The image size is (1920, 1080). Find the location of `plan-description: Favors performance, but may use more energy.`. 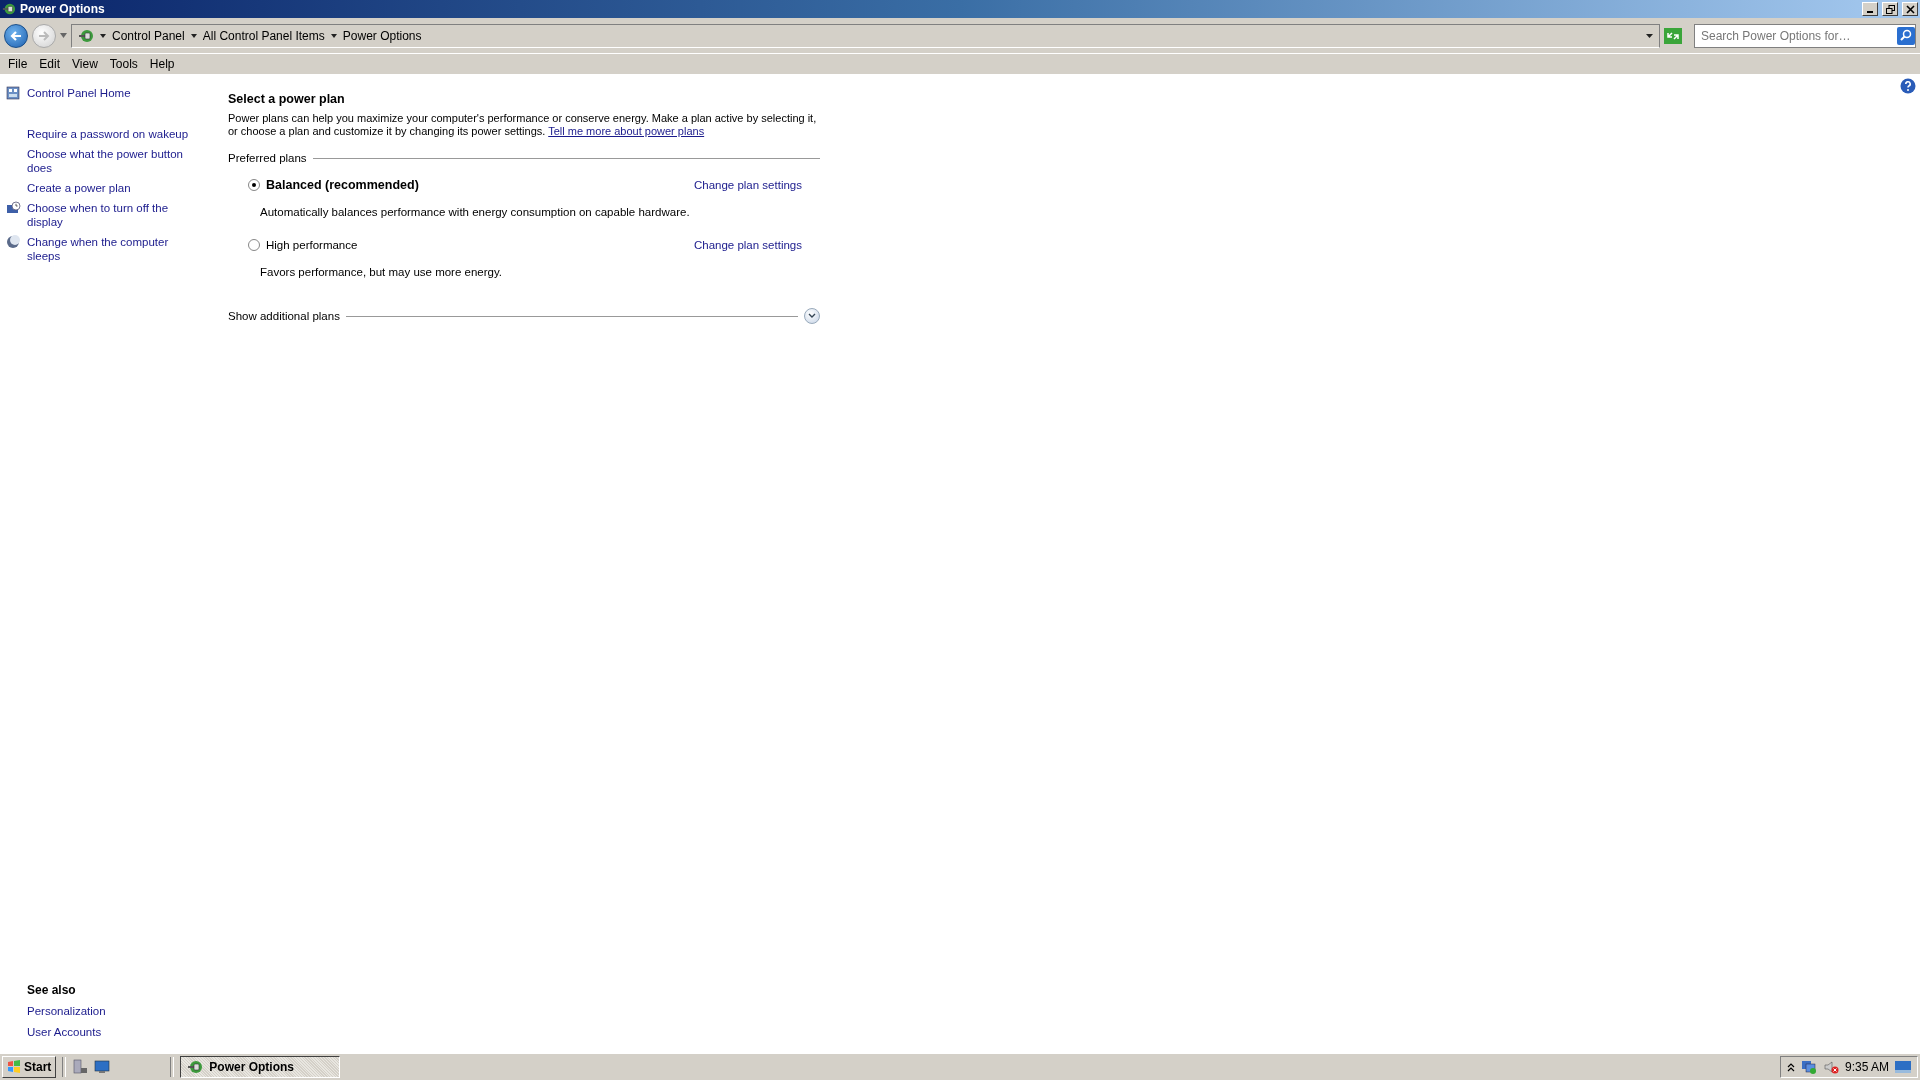

plan-description: Favors performance, but may use more energy. is located at coordinates (381, 272).